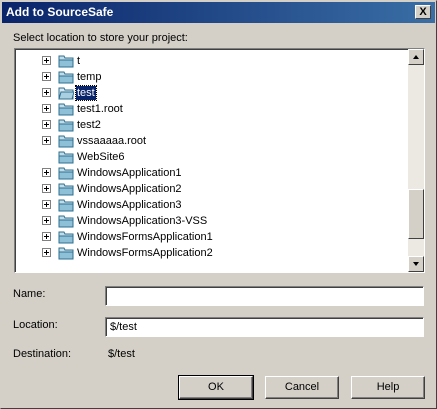  Describe the element at coordinates (211, 77) in the screenshot. I see `tree-item: temp` at that location.